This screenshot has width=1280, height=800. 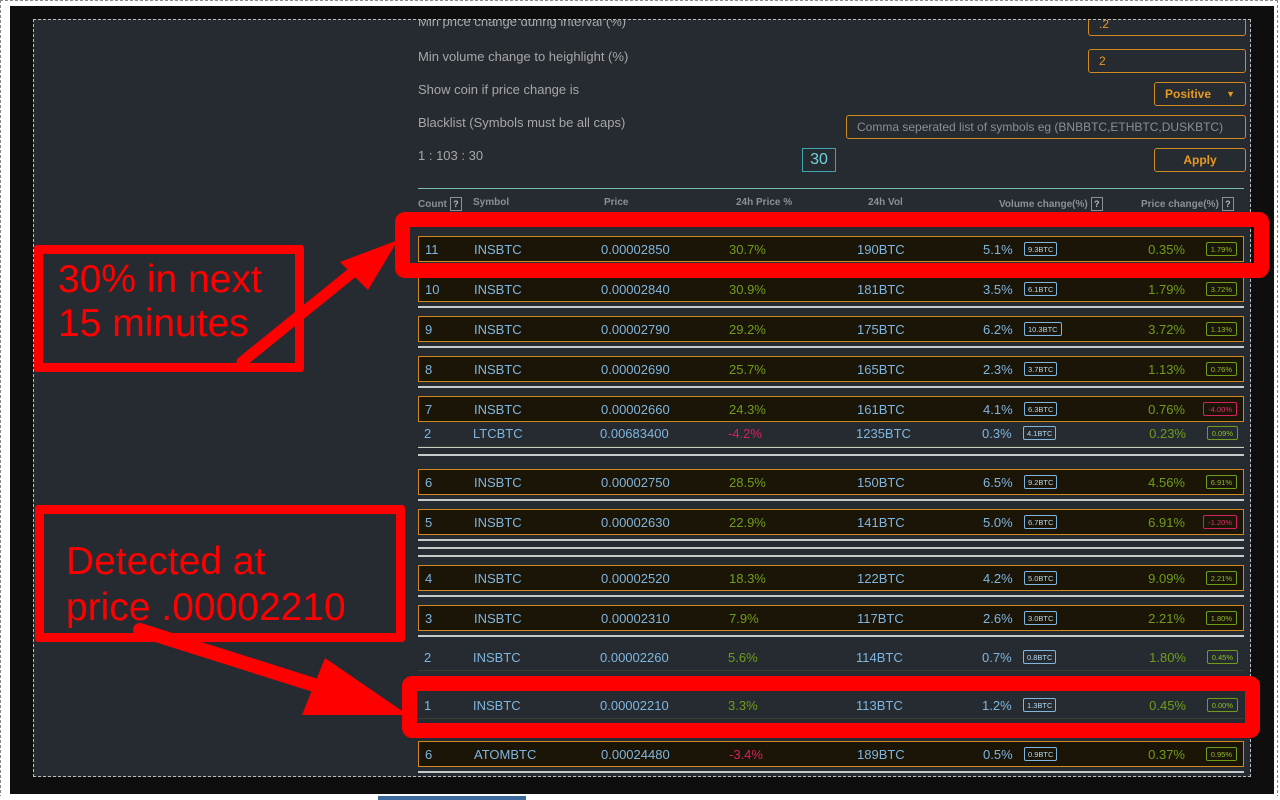 What do you see at coordinates (998, 754) in the screenshot?
I see `row-volume-change: 0.5%` at bounding box center [998, 754].